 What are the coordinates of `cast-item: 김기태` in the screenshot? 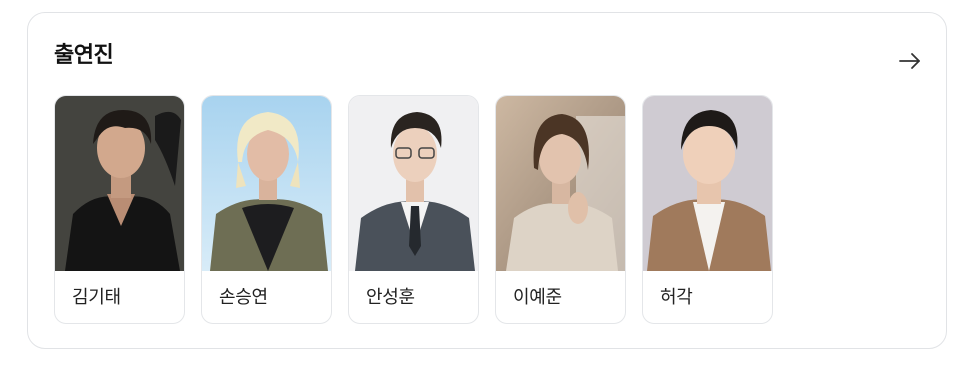 It's located at (119, 209).